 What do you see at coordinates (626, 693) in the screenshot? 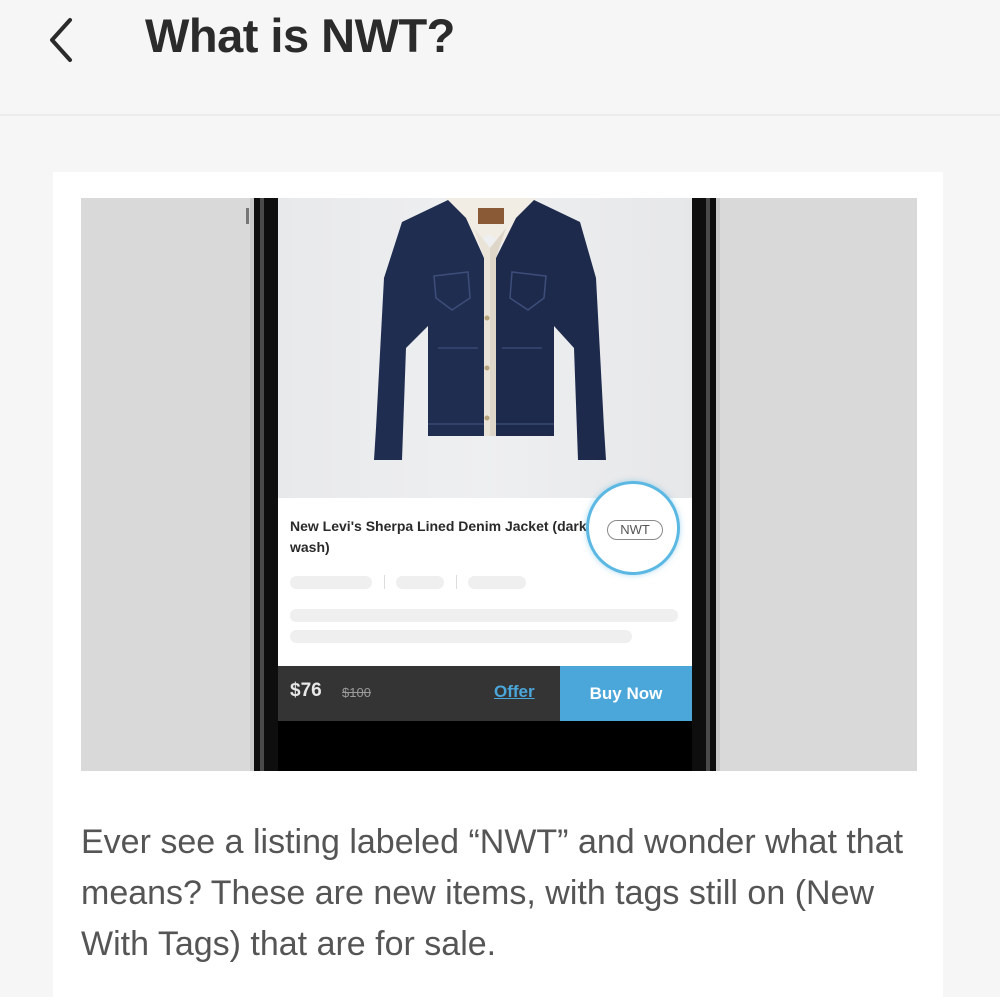
I see `buy-now-button: Buy Now` at bounding box center [626, 693].